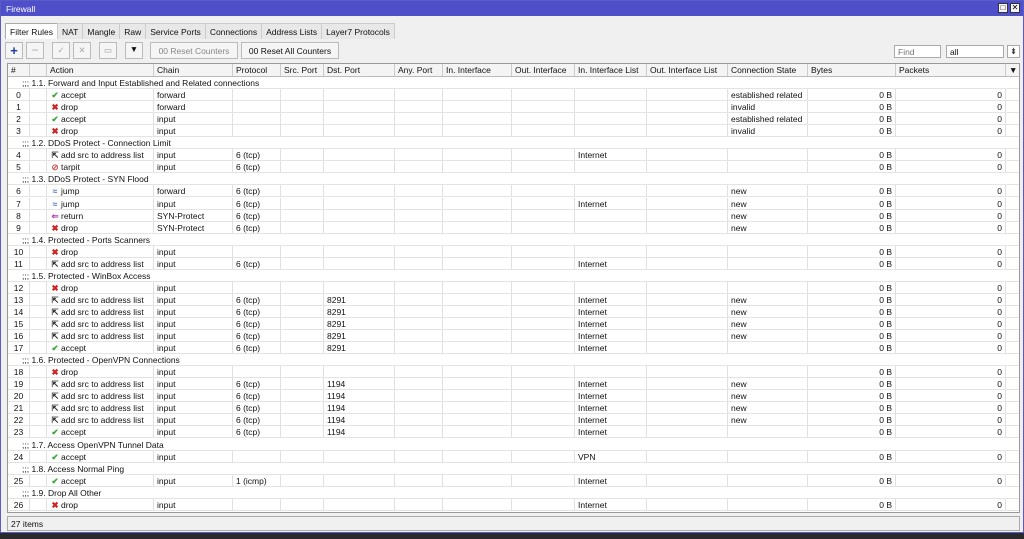  Describe the element at coordinates (951, 70) in the screenshot. I see `column-header: Packets` at that location.